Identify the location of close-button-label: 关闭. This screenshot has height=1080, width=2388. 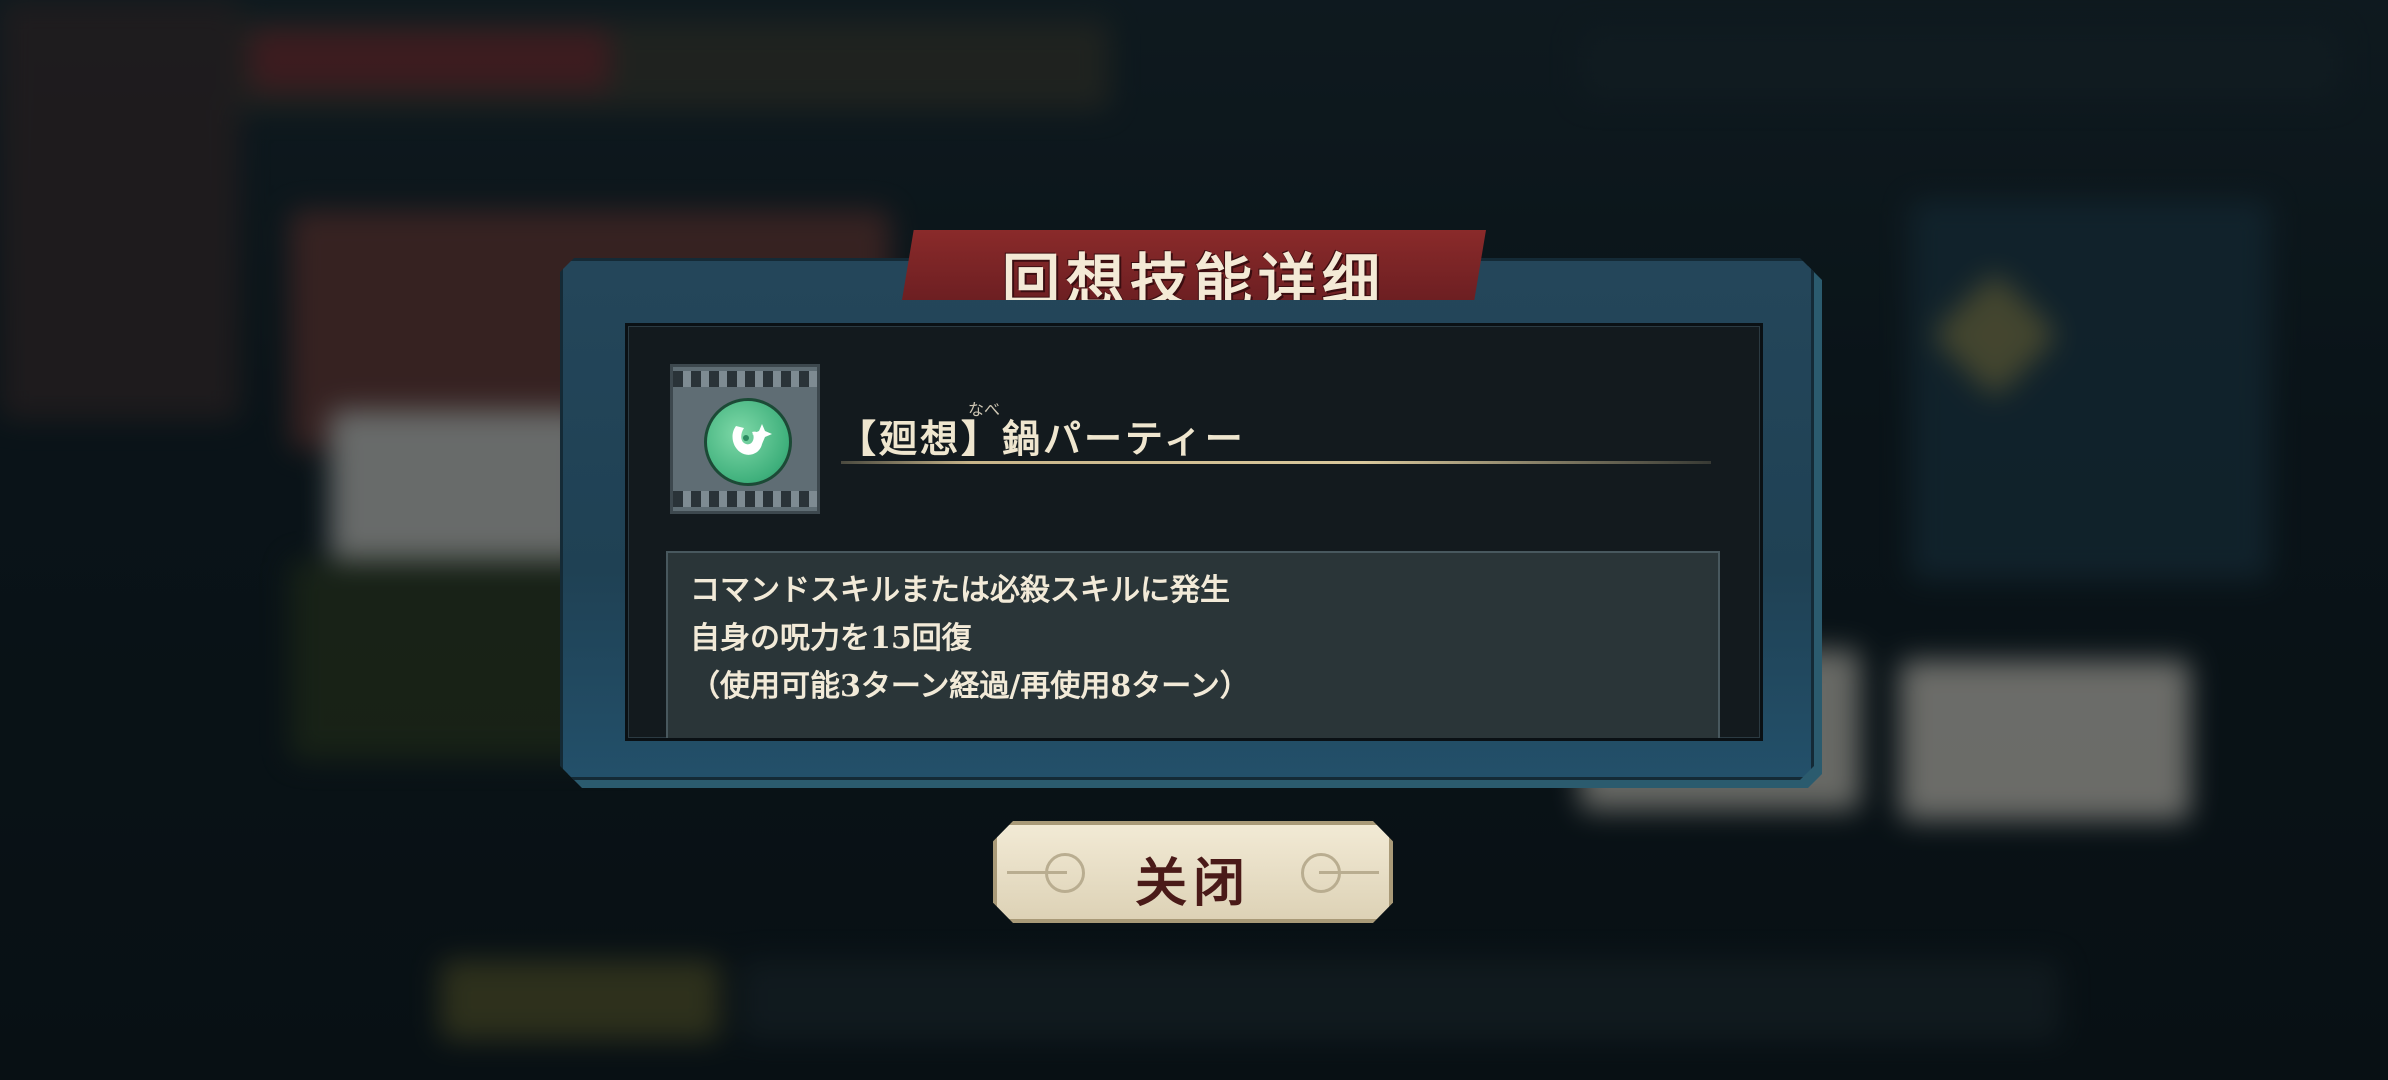
(1192, 883).